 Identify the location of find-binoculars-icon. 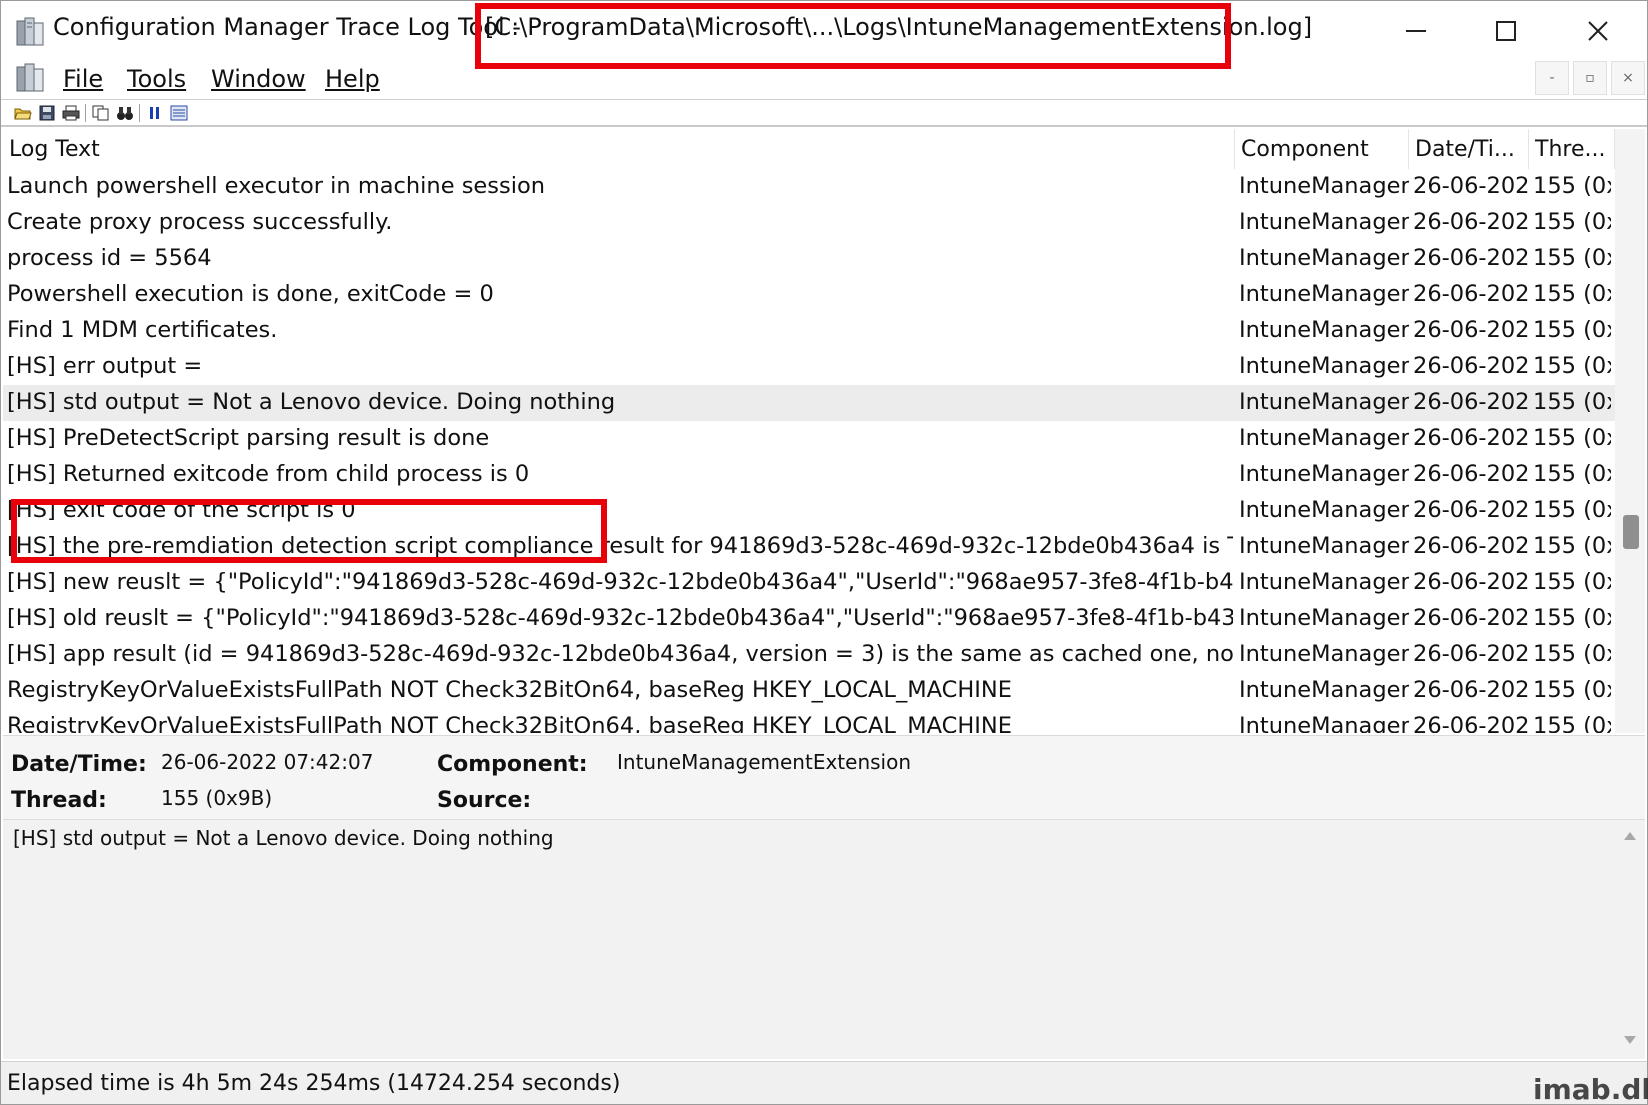
(125, 113).